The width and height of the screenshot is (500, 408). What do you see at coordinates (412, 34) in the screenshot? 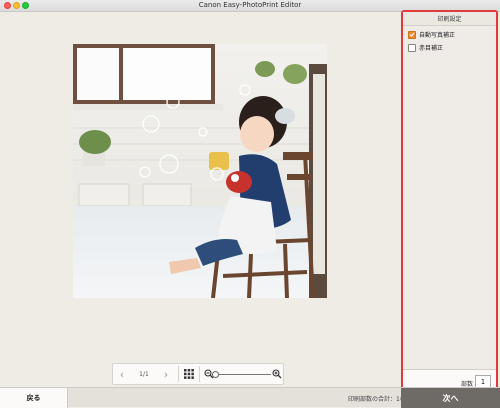
I see `auto-photo-fix-checkbox` at bounding box center [412, 34].